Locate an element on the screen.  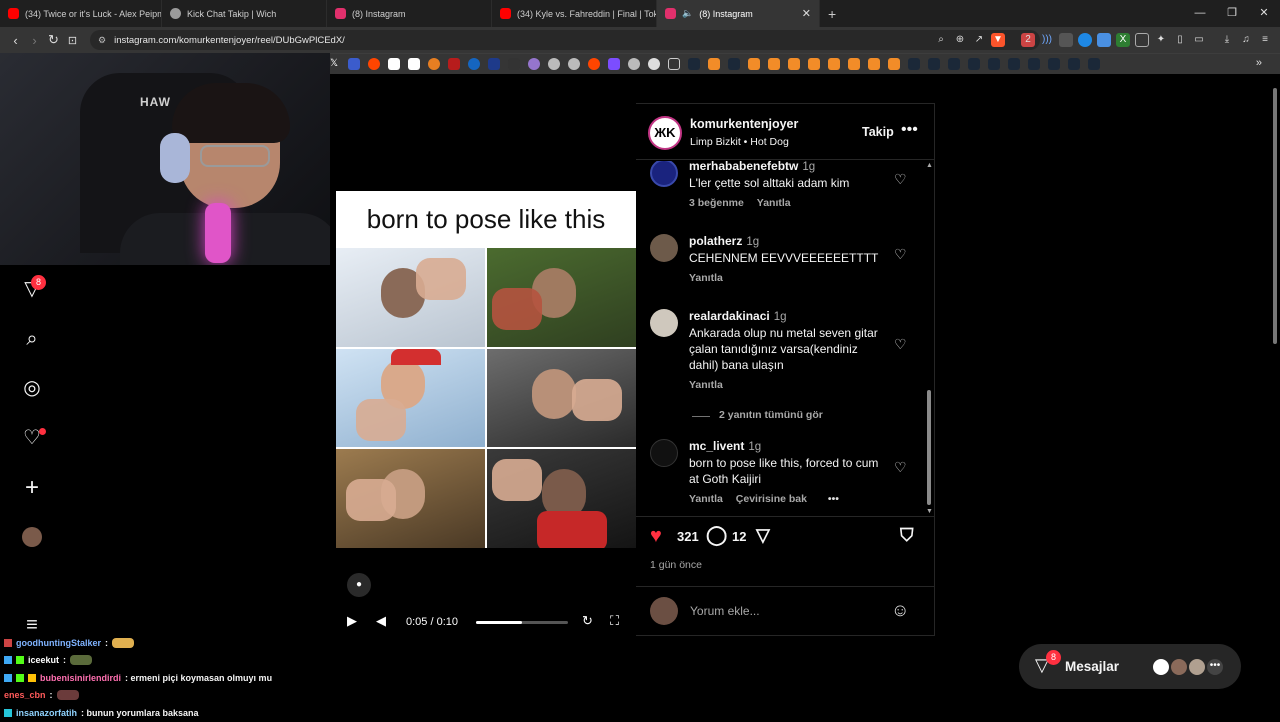
back-icon: ‹ is located at coordinates (15, 40).